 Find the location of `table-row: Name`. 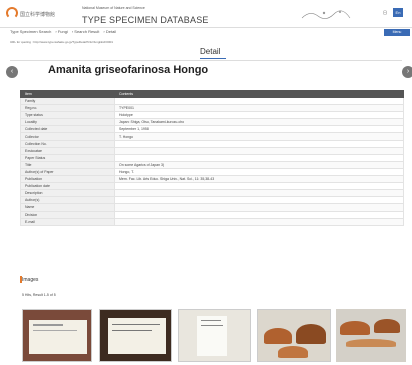

table-row: Name is located at coordinates (212, 207).